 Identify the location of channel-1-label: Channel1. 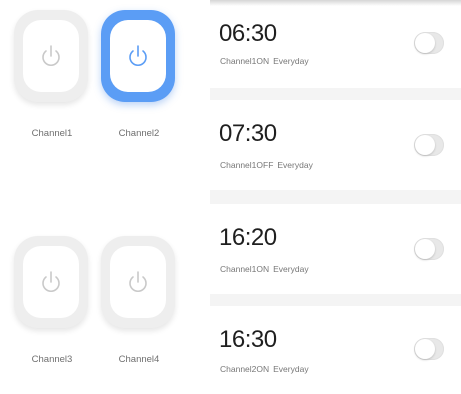
(52, 133).